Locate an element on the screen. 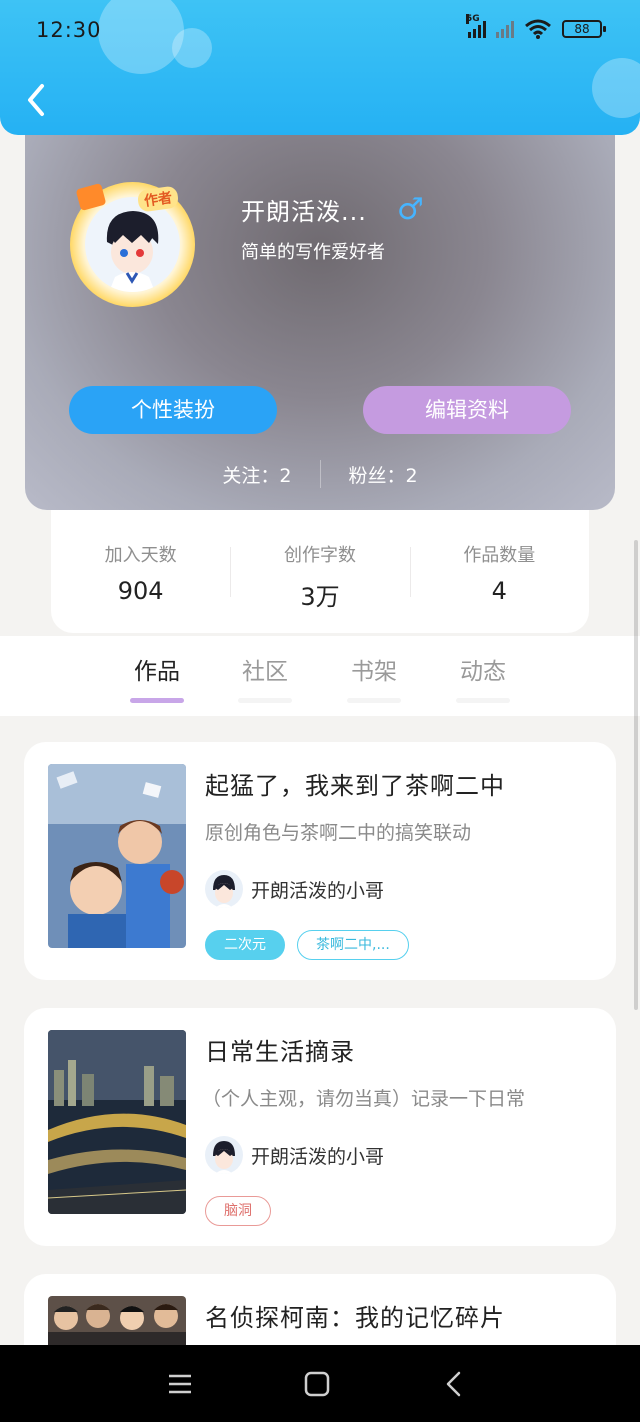 The width and height of the screenshot is (640, 1422). status-icons: 5G 88 is located at coordinates (536, 27).